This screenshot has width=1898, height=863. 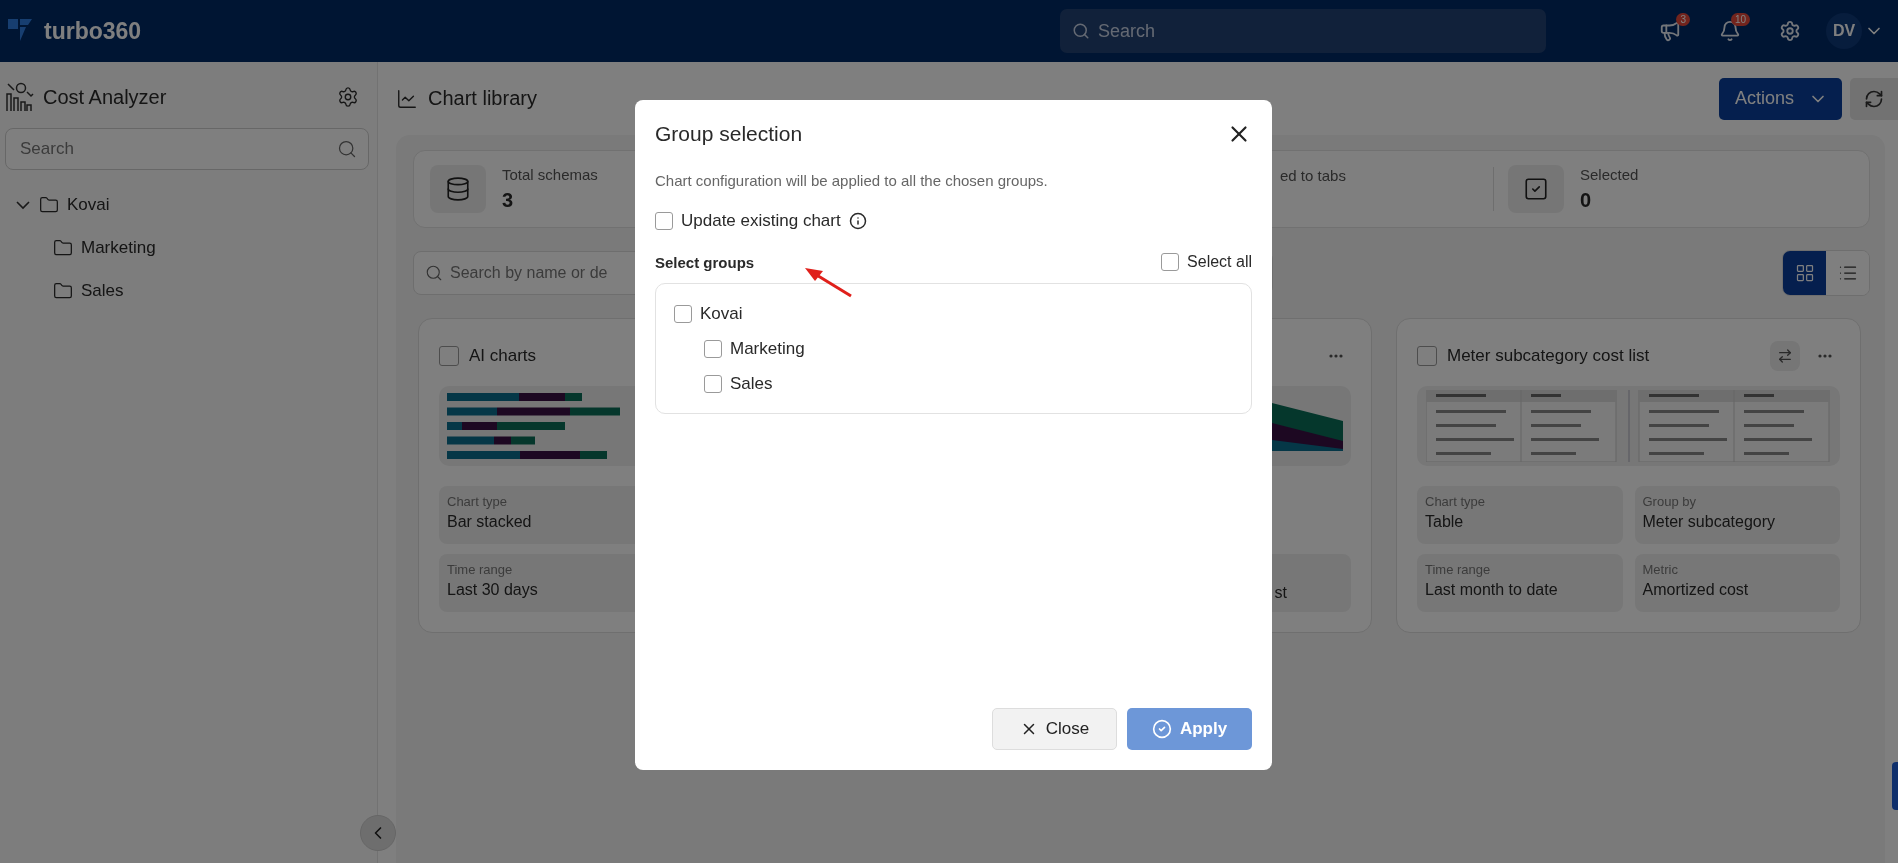 I want to click on refresh-button, so click(x=1874, y=98).